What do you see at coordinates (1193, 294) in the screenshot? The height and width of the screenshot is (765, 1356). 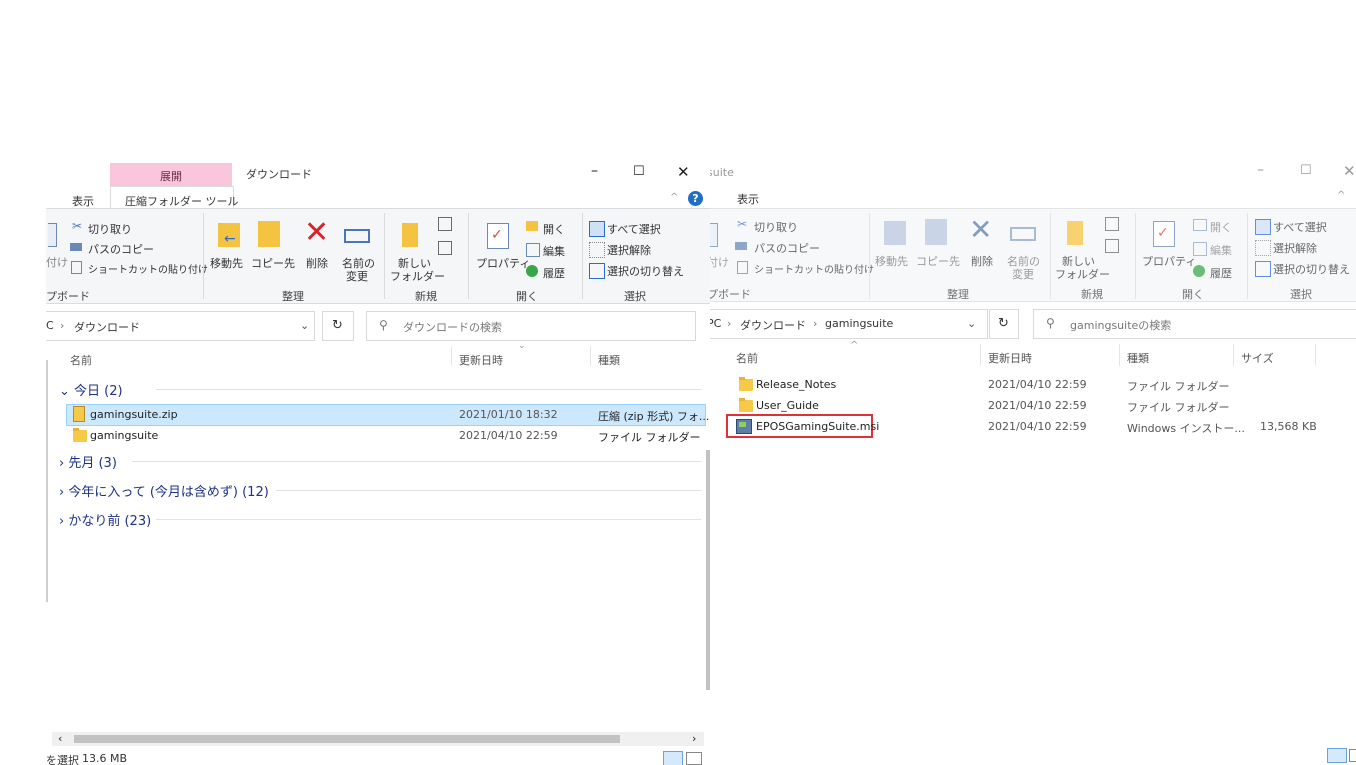 I see `group-label-open: 開く` at bounding box center [1193, 294].